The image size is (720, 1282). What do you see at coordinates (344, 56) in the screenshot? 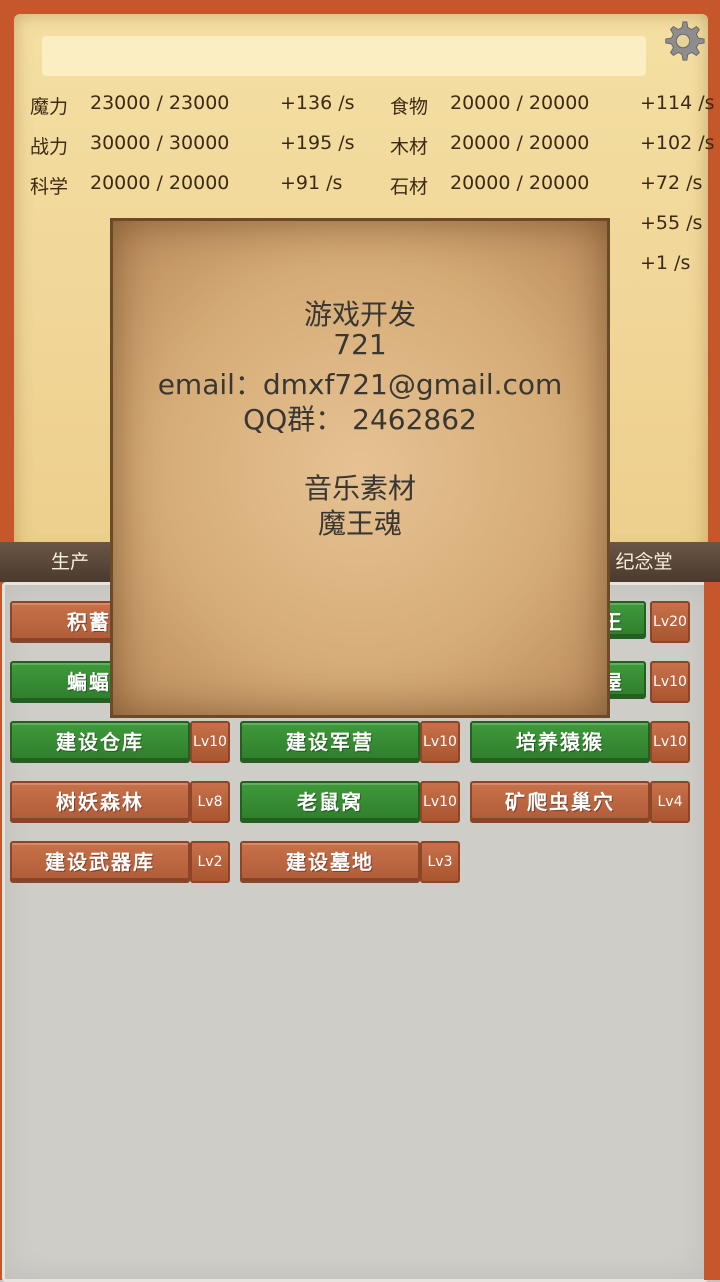
I see `message-bar` at bounding box center [344, 56].